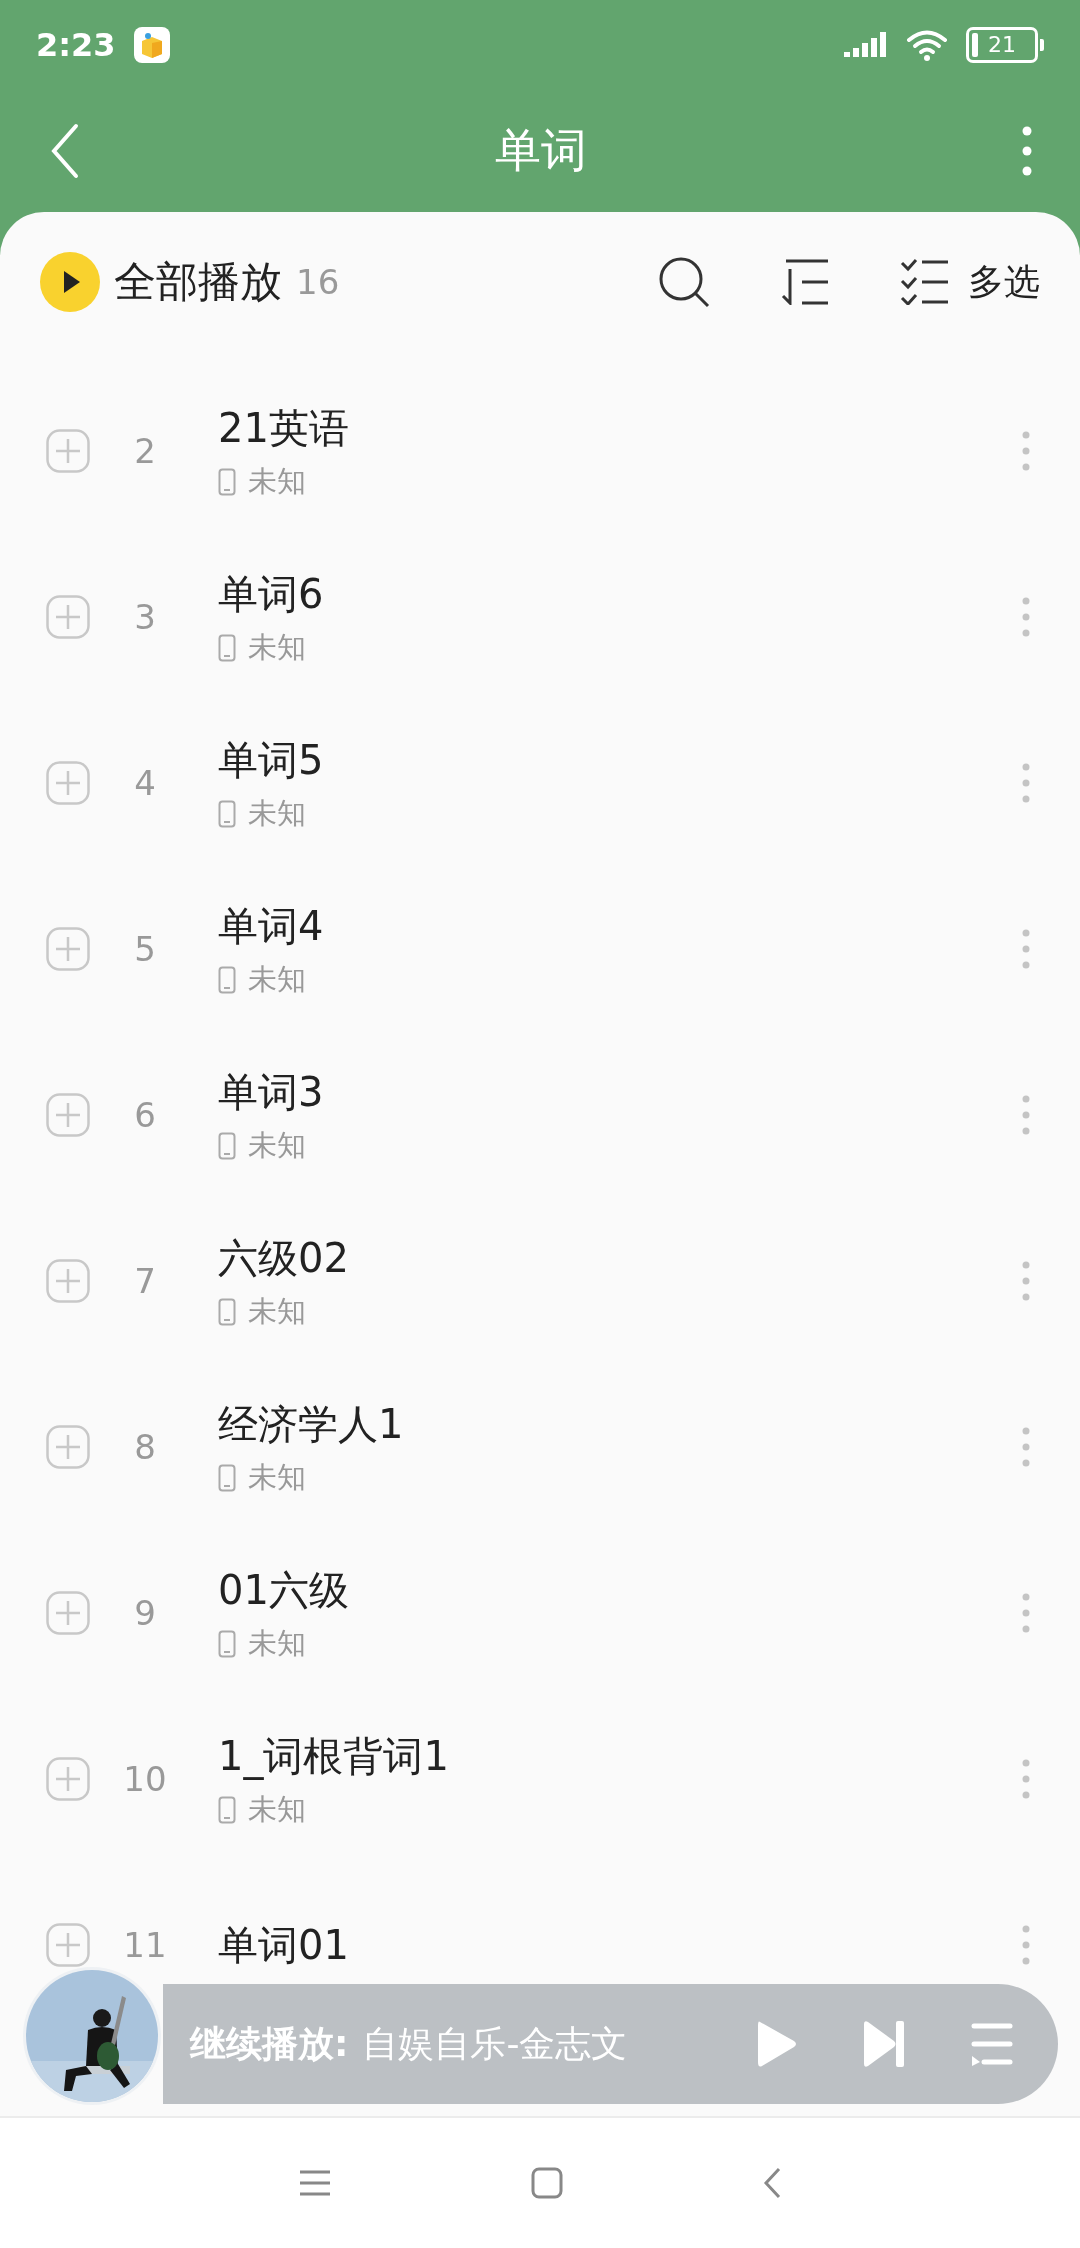  Describe the element at coordinates (271, 926) in the screenshot. I see `song-title: 单词4` at that location.